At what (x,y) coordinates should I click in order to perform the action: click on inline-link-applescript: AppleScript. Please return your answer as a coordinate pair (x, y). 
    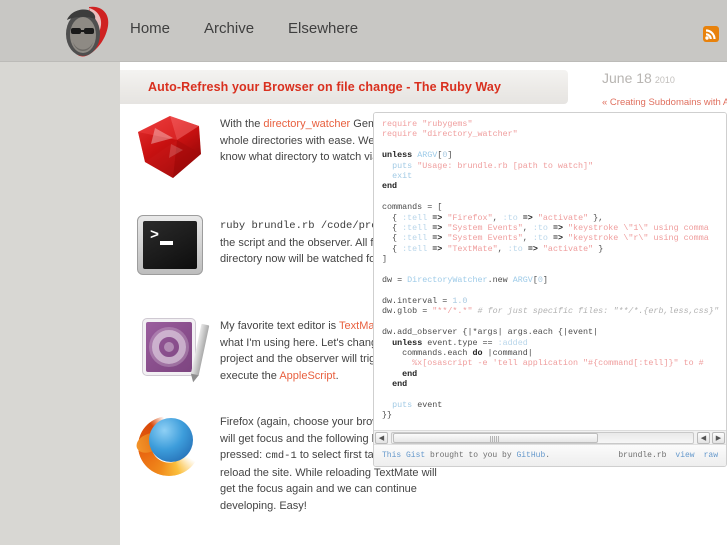
    Looking at the image, I should click on (307, 376).